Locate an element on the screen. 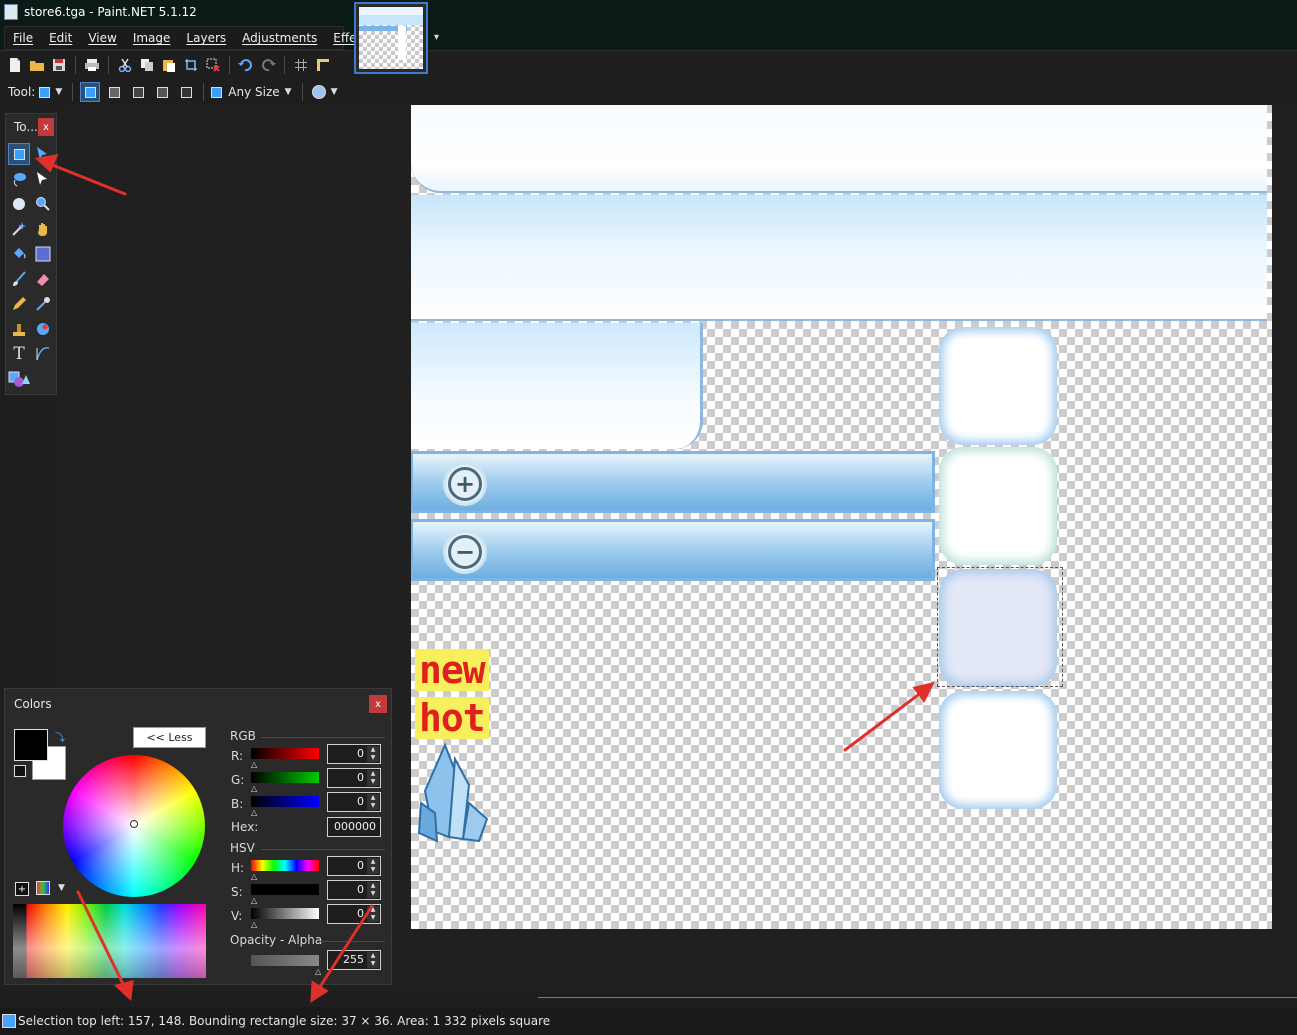 The width and height of the screenshot is (1297, 1035). opacity-section-label: Opacity - Alpha is located at coordinates (276, 940).